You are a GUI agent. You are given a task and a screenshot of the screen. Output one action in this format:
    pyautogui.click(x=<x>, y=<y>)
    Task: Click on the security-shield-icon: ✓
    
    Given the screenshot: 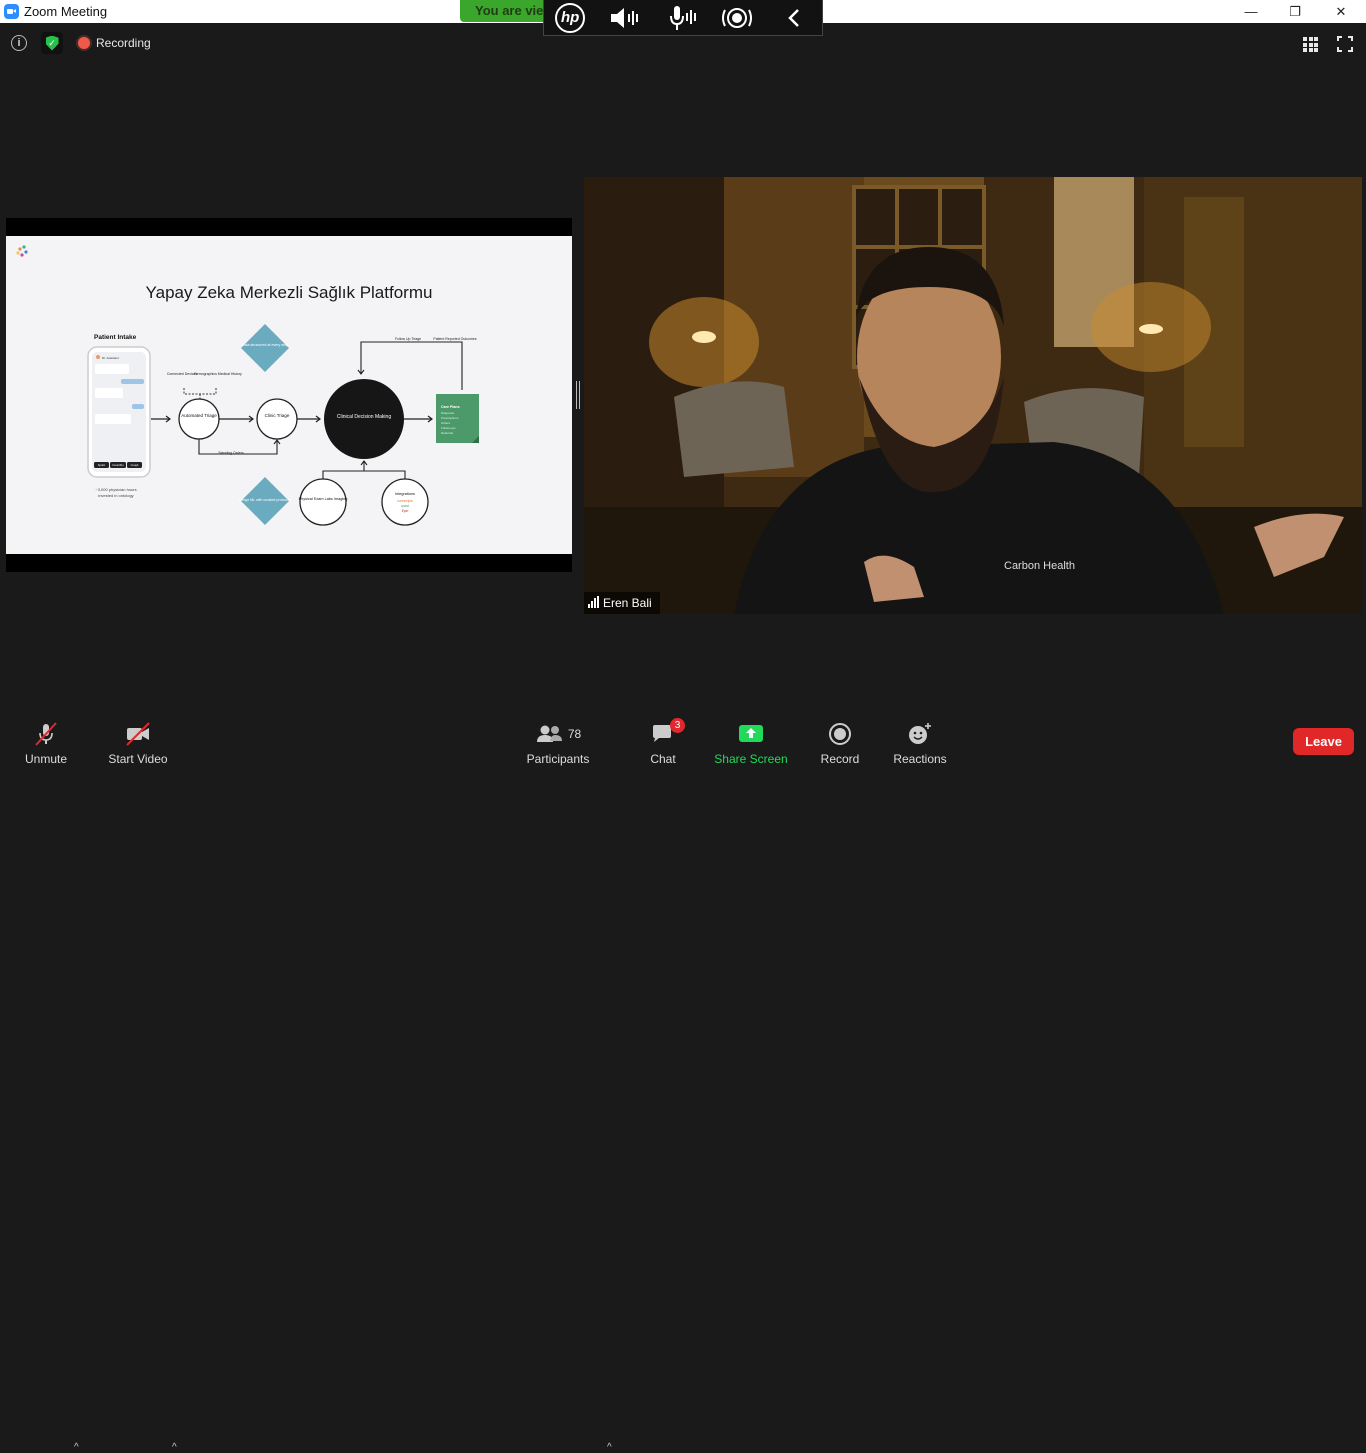 What is the action you would take?
    pyautogui.click(x=52, y=43)
    